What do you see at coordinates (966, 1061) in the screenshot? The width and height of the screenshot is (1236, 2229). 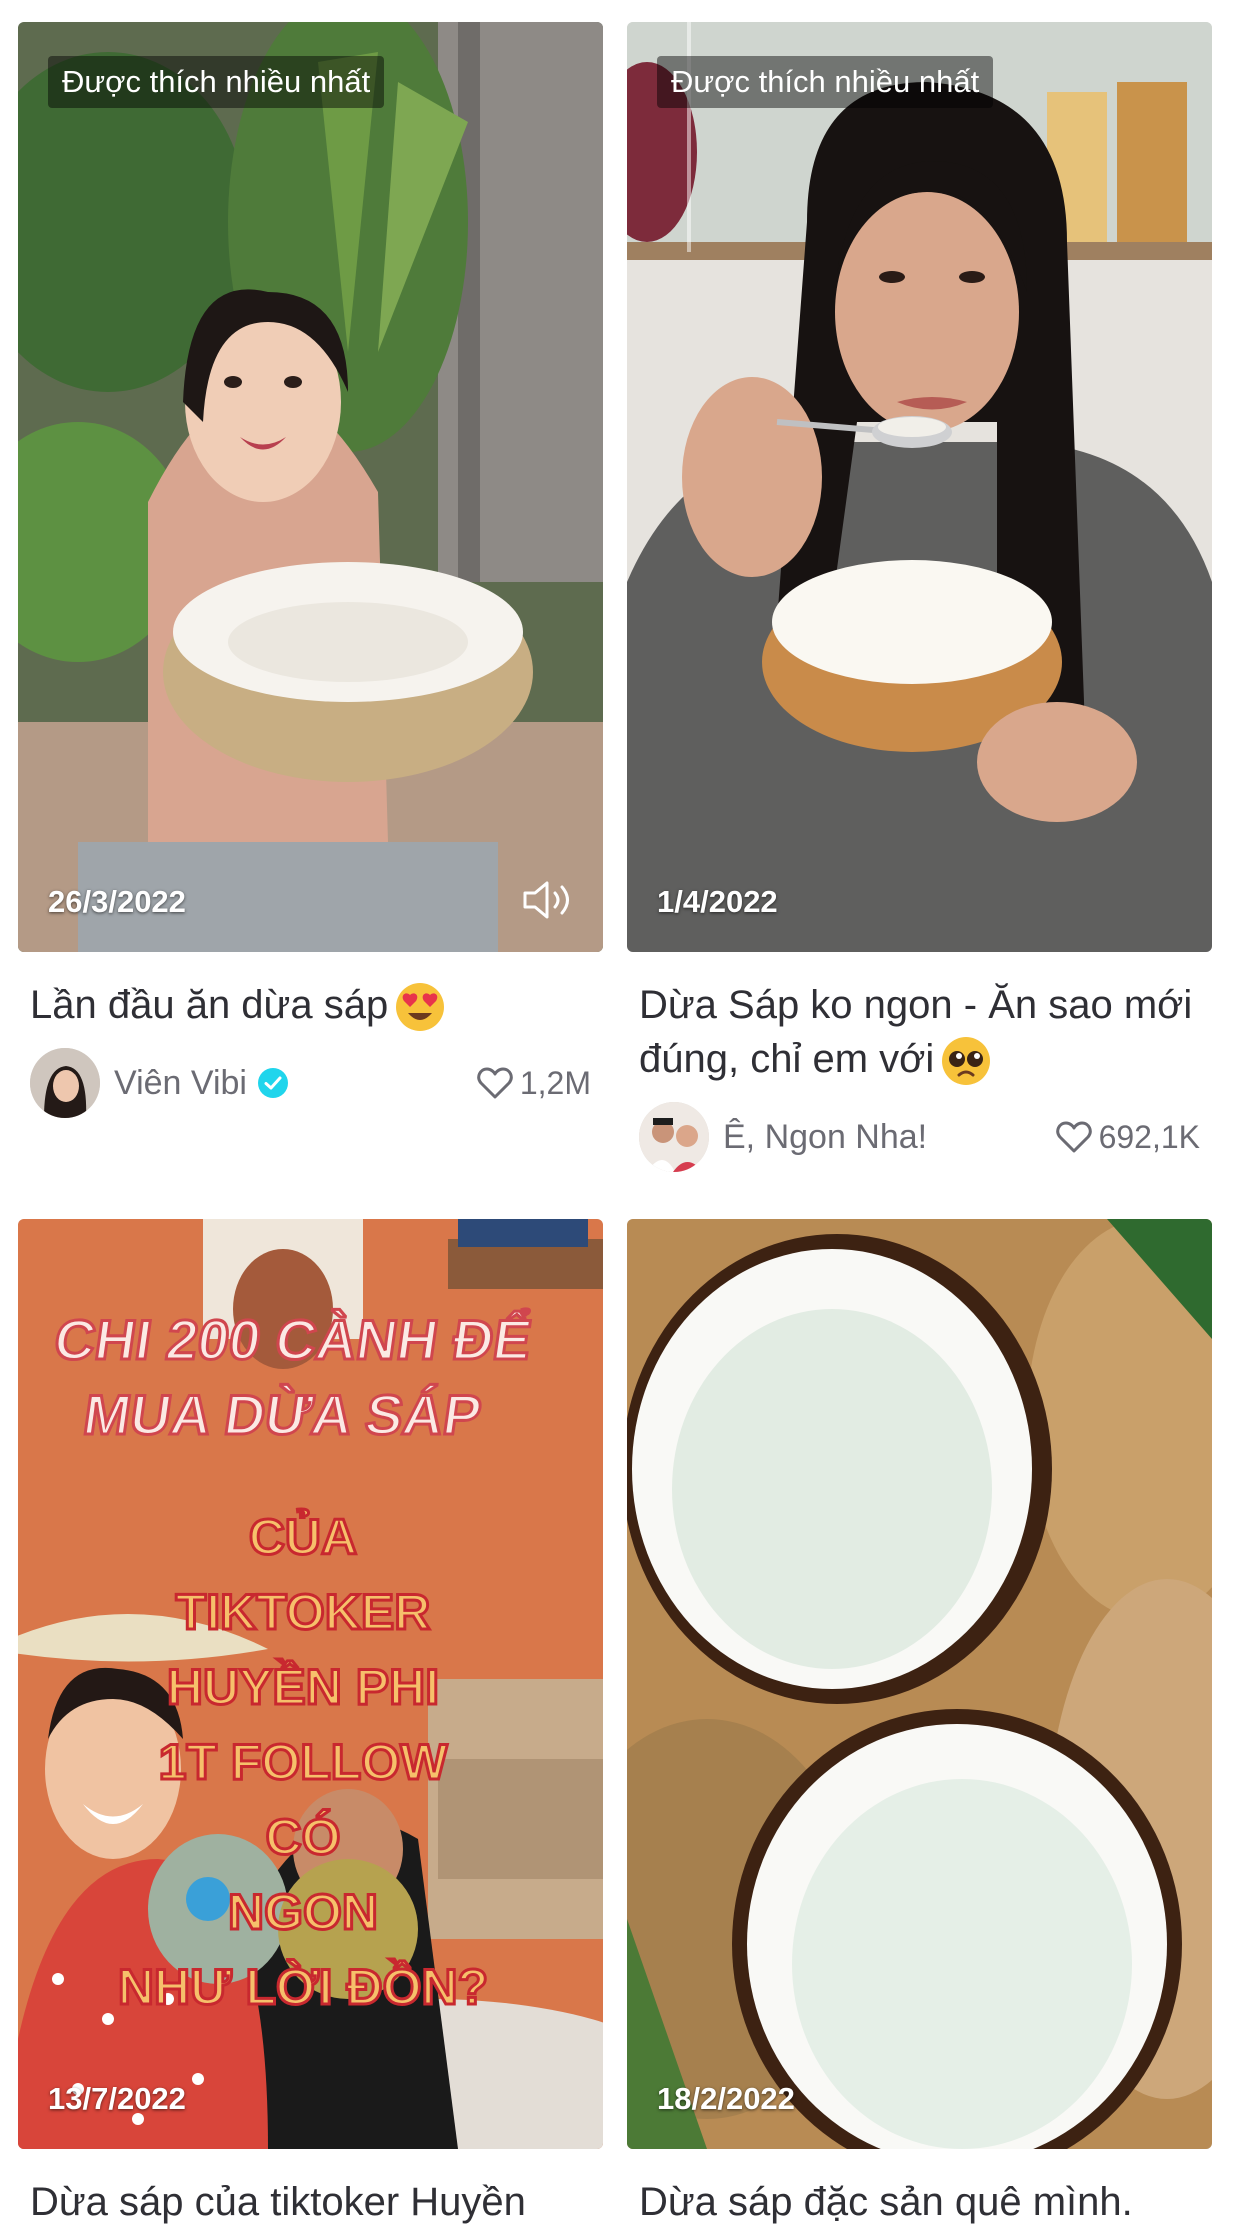 I see `pleading-face-emoji-icon` at bounding box center [966, 1061].